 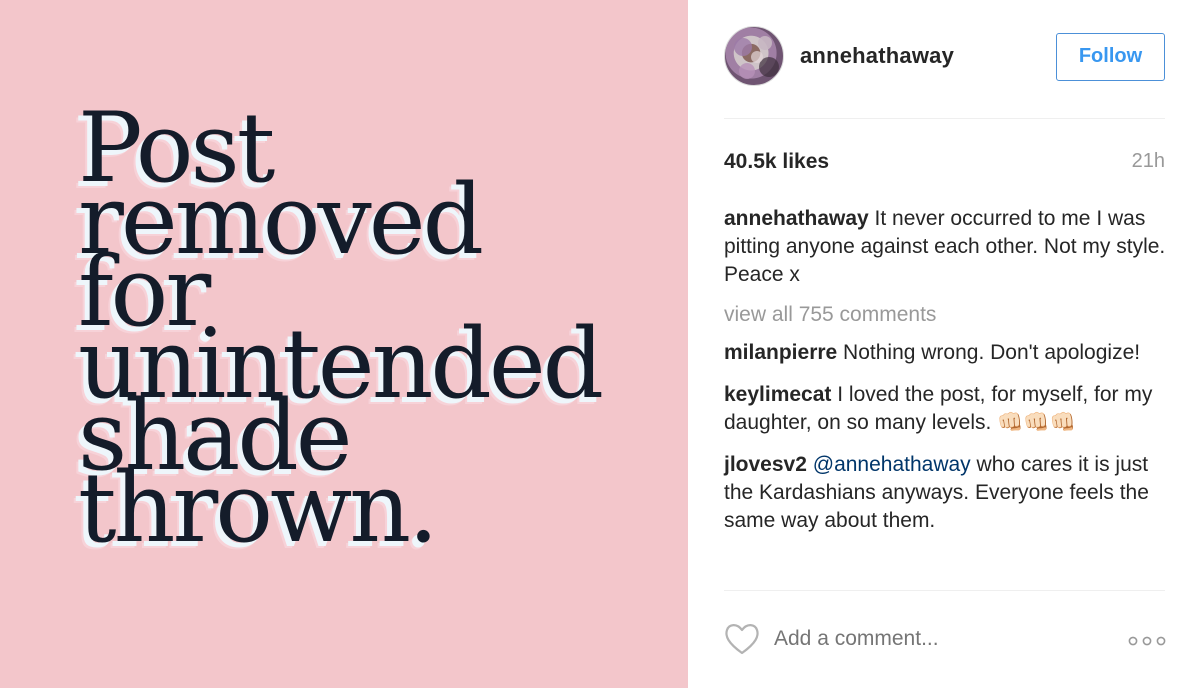 I want to click on avatar-image, so click(x=756, y=57).